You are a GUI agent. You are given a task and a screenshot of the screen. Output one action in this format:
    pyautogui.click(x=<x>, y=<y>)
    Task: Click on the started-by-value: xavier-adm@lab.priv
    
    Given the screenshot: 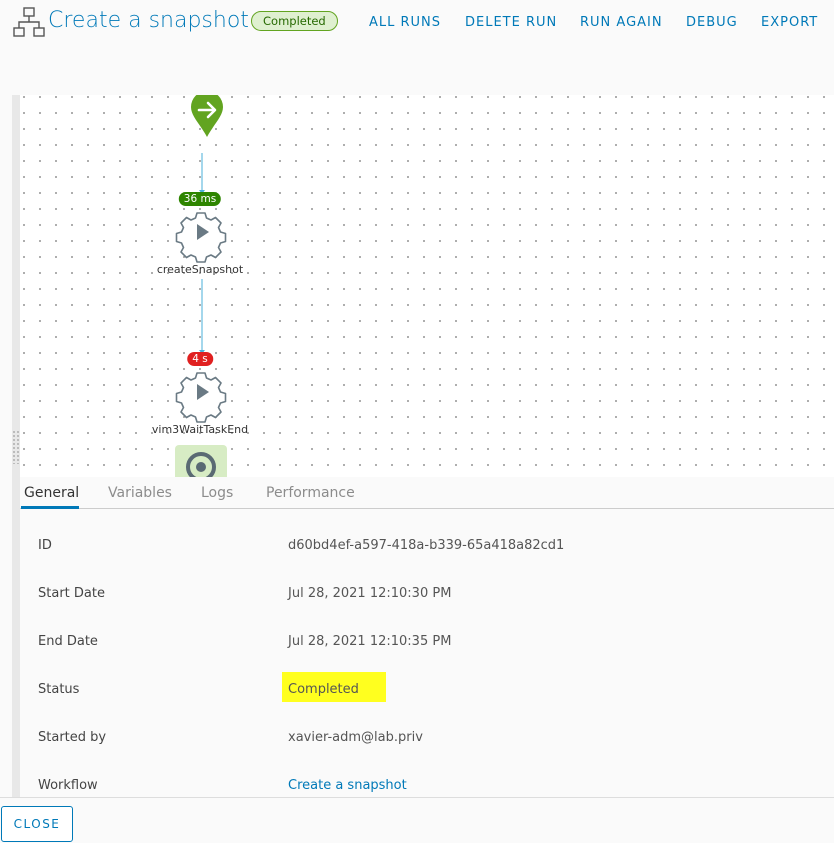 What is the action you would take?
    pyautogui.click(x=355, y=737)
    